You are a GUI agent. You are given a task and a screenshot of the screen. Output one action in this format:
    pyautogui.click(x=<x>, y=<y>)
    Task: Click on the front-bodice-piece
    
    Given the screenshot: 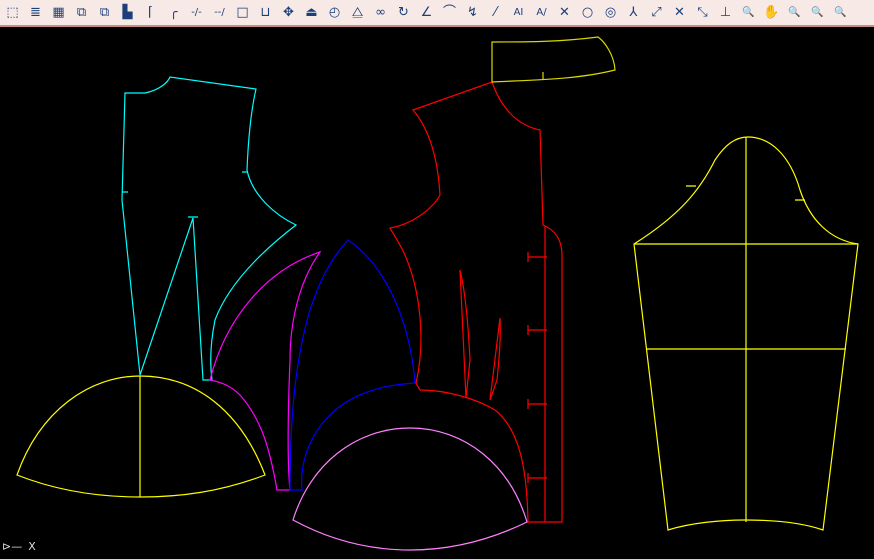 What is the action you would take?
    pyautogui.click(x=209, y=228)
    